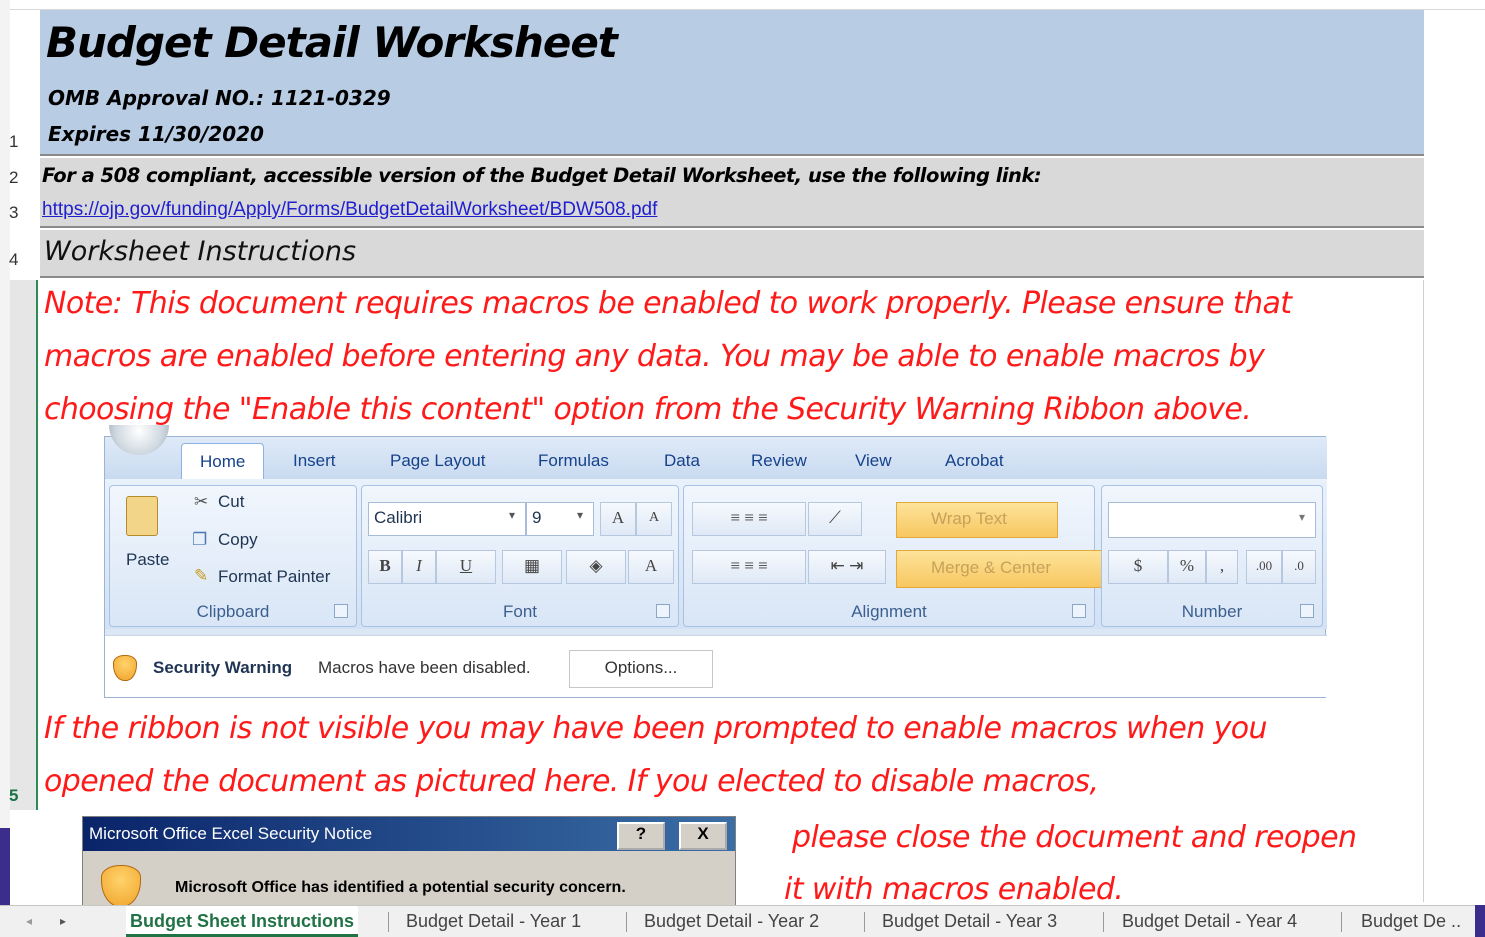 The width and height of the screenshot is (1485, 937). I want to click on dialog-title: Microsoft Office Excel Security Notice, so click(231, 833).